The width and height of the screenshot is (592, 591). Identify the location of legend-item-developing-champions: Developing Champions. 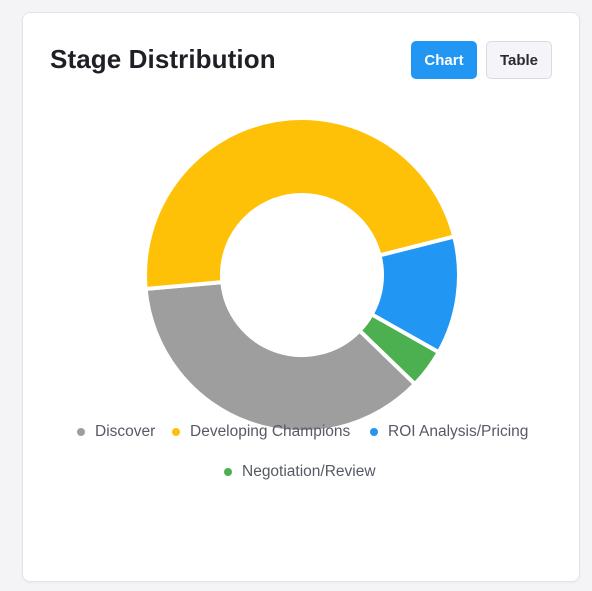
(261, 432).